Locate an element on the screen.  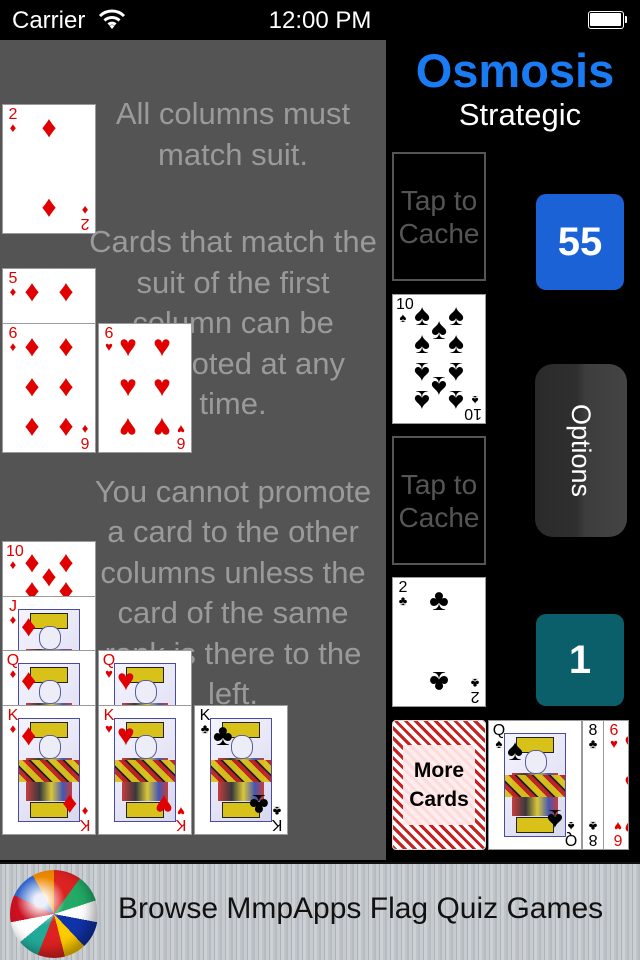
more-cards-label-2: Cards is located at coordinates (439, 799).